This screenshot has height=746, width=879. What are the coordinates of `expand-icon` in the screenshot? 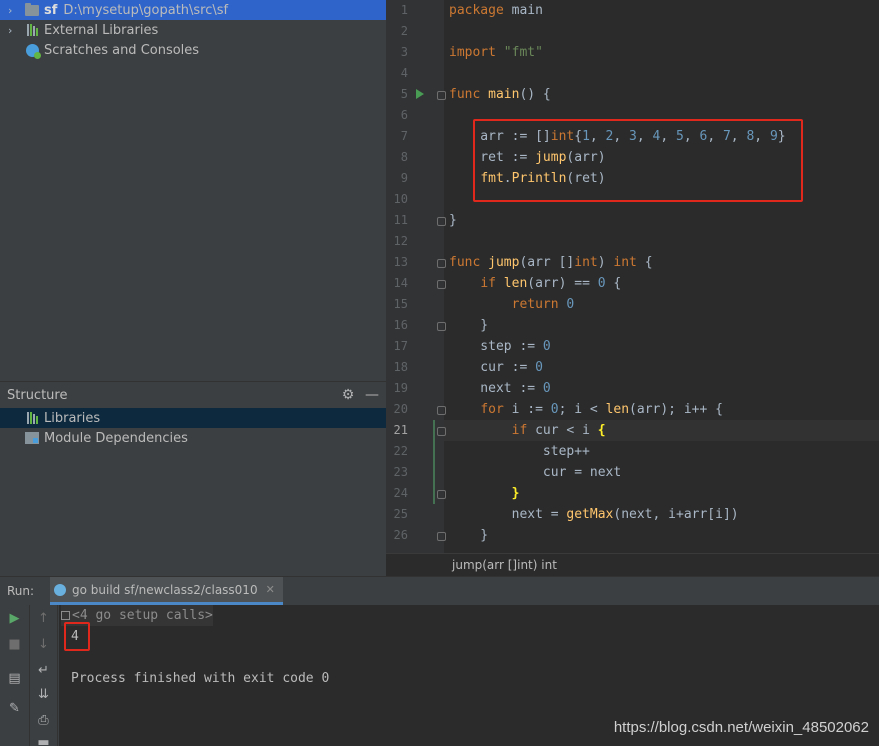 It's located at (65, 615).